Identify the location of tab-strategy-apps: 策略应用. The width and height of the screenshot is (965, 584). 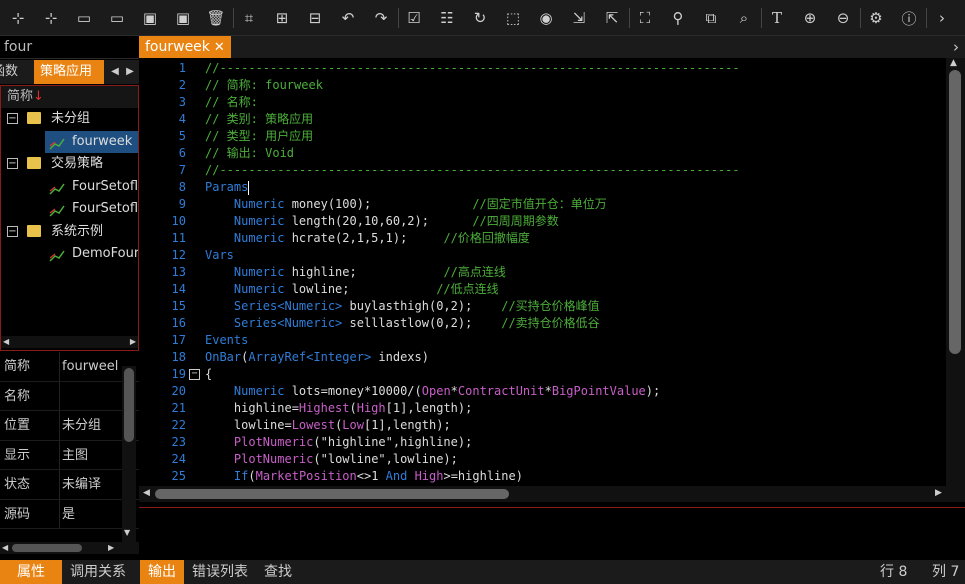
(69, 72).